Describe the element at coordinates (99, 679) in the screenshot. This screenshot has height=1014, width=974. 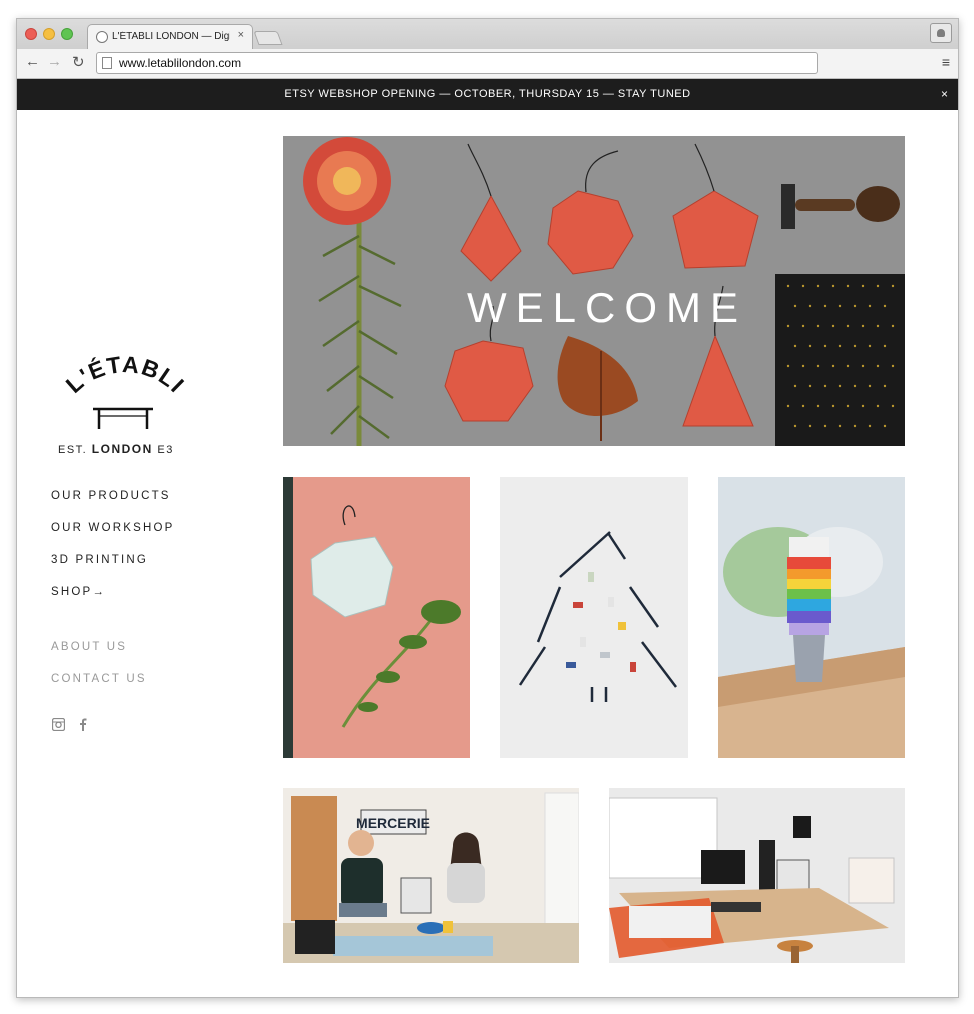
I see `nav-contact-us: CONTACT US` at that location.